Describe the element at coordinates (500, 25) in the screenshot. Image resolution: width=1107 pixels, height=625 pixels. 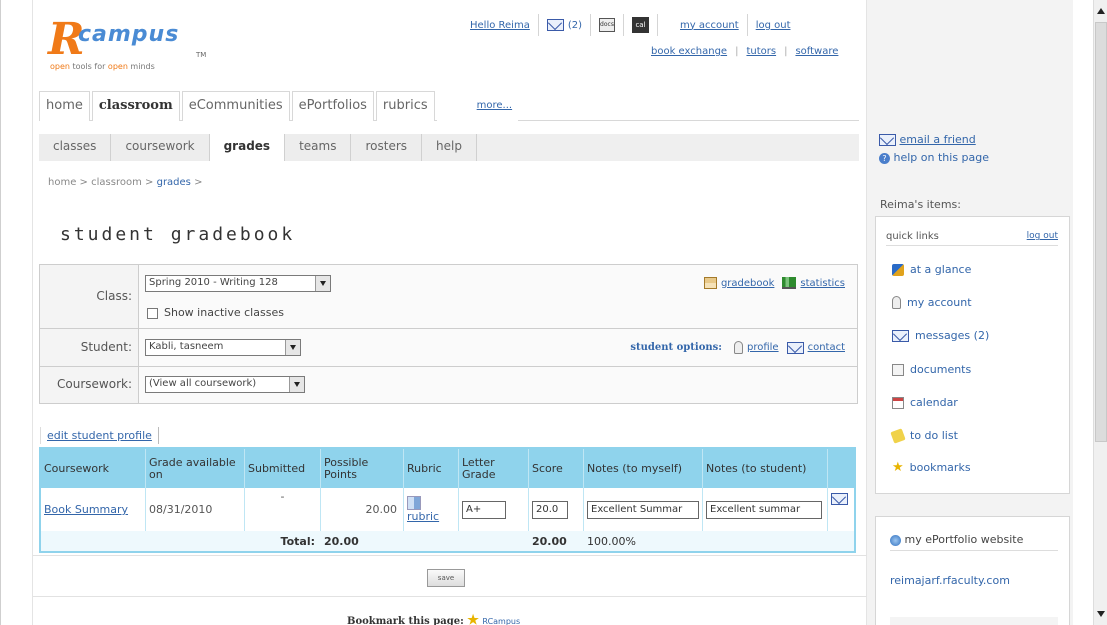
I see `hello-user-link: Hello Reima` at that location.